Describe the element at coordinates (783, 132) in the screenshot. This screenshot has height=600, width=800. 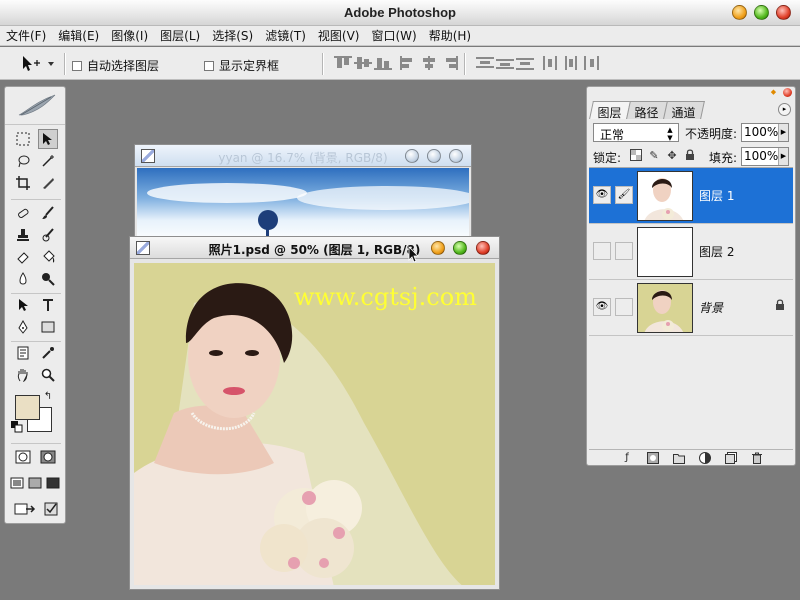
I see `opacity-slider-arrow-icon: ▶` at that location.